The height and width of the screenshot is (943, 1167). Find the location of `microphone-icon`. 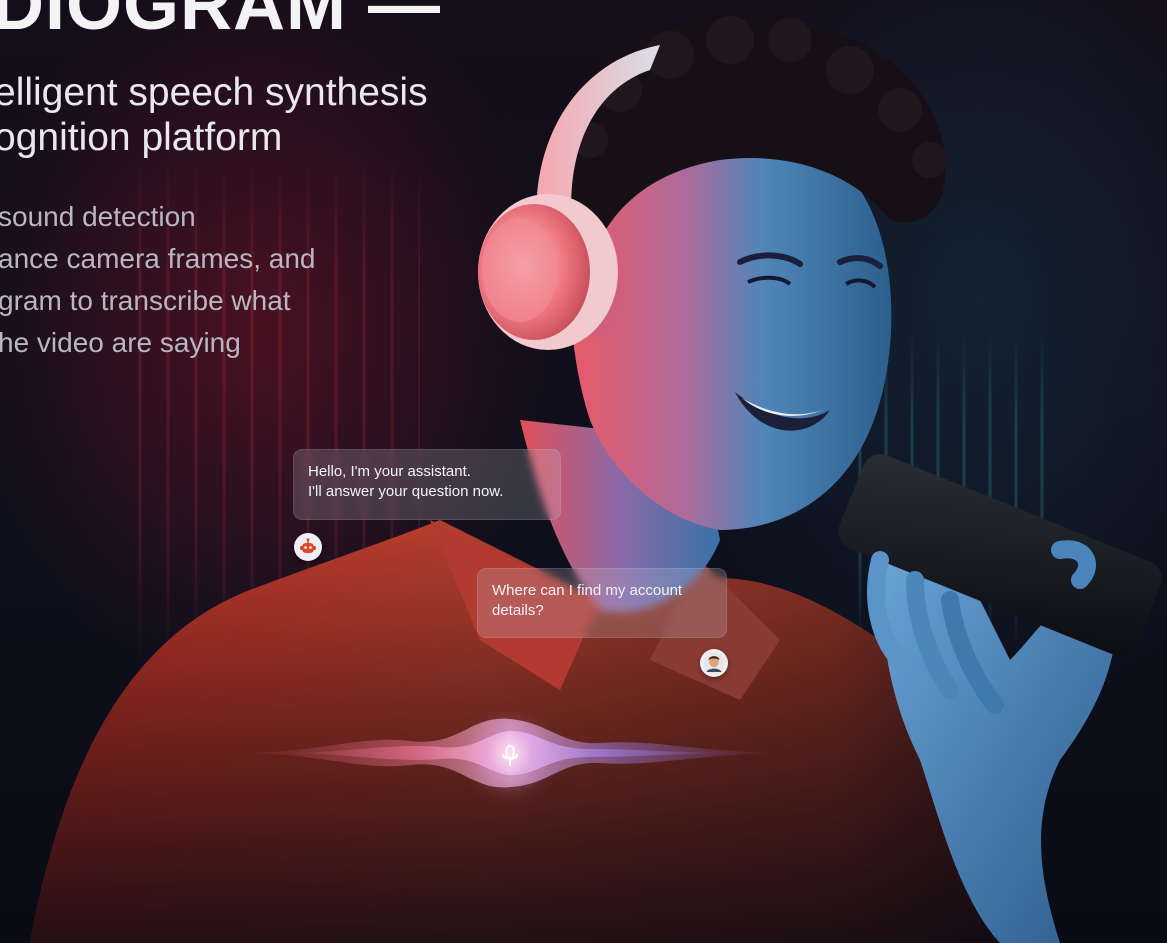

microphone-icon is located at coordinates (510, 755).